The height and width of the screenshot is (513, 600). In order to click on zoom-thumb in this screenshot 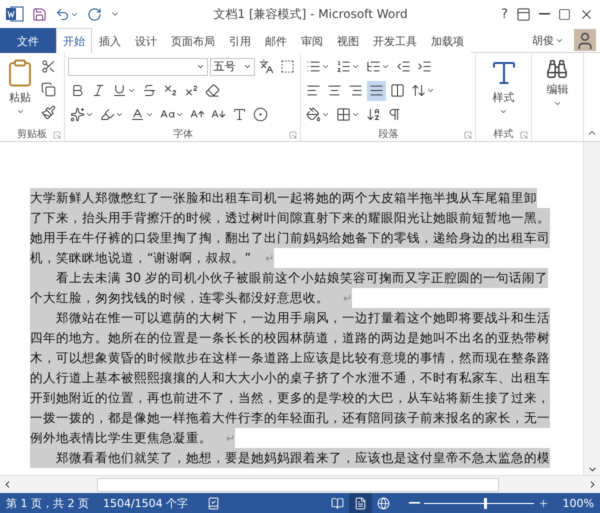, I will do `click(486, 503)`.